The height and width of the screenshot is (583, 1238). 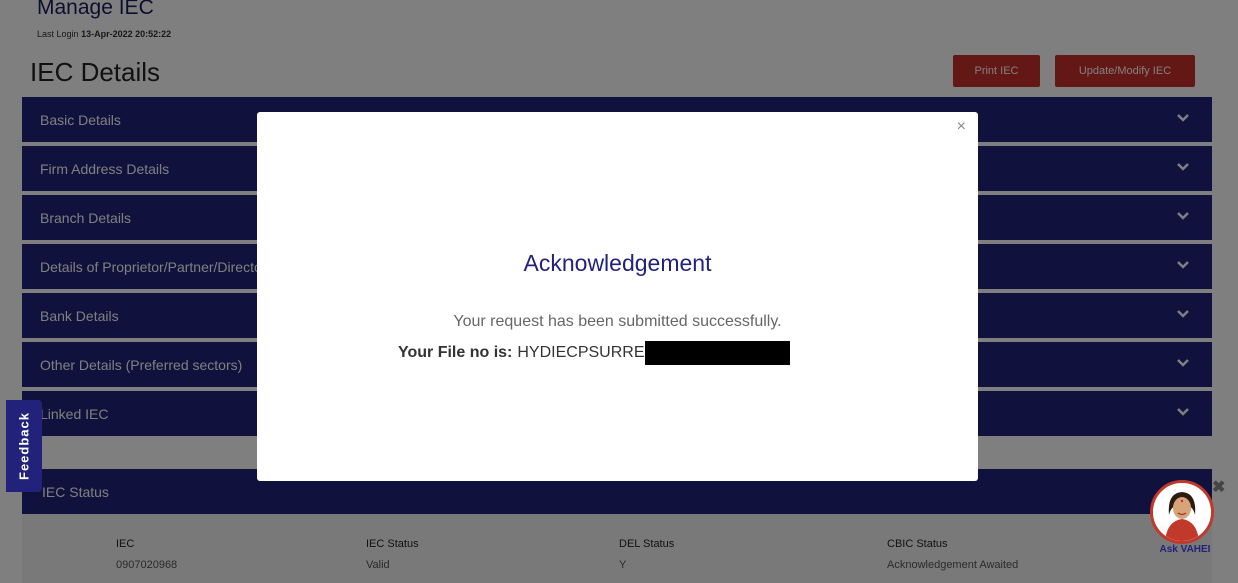 I want to click on close-icon: ✖, so click(x=1218, y=487).